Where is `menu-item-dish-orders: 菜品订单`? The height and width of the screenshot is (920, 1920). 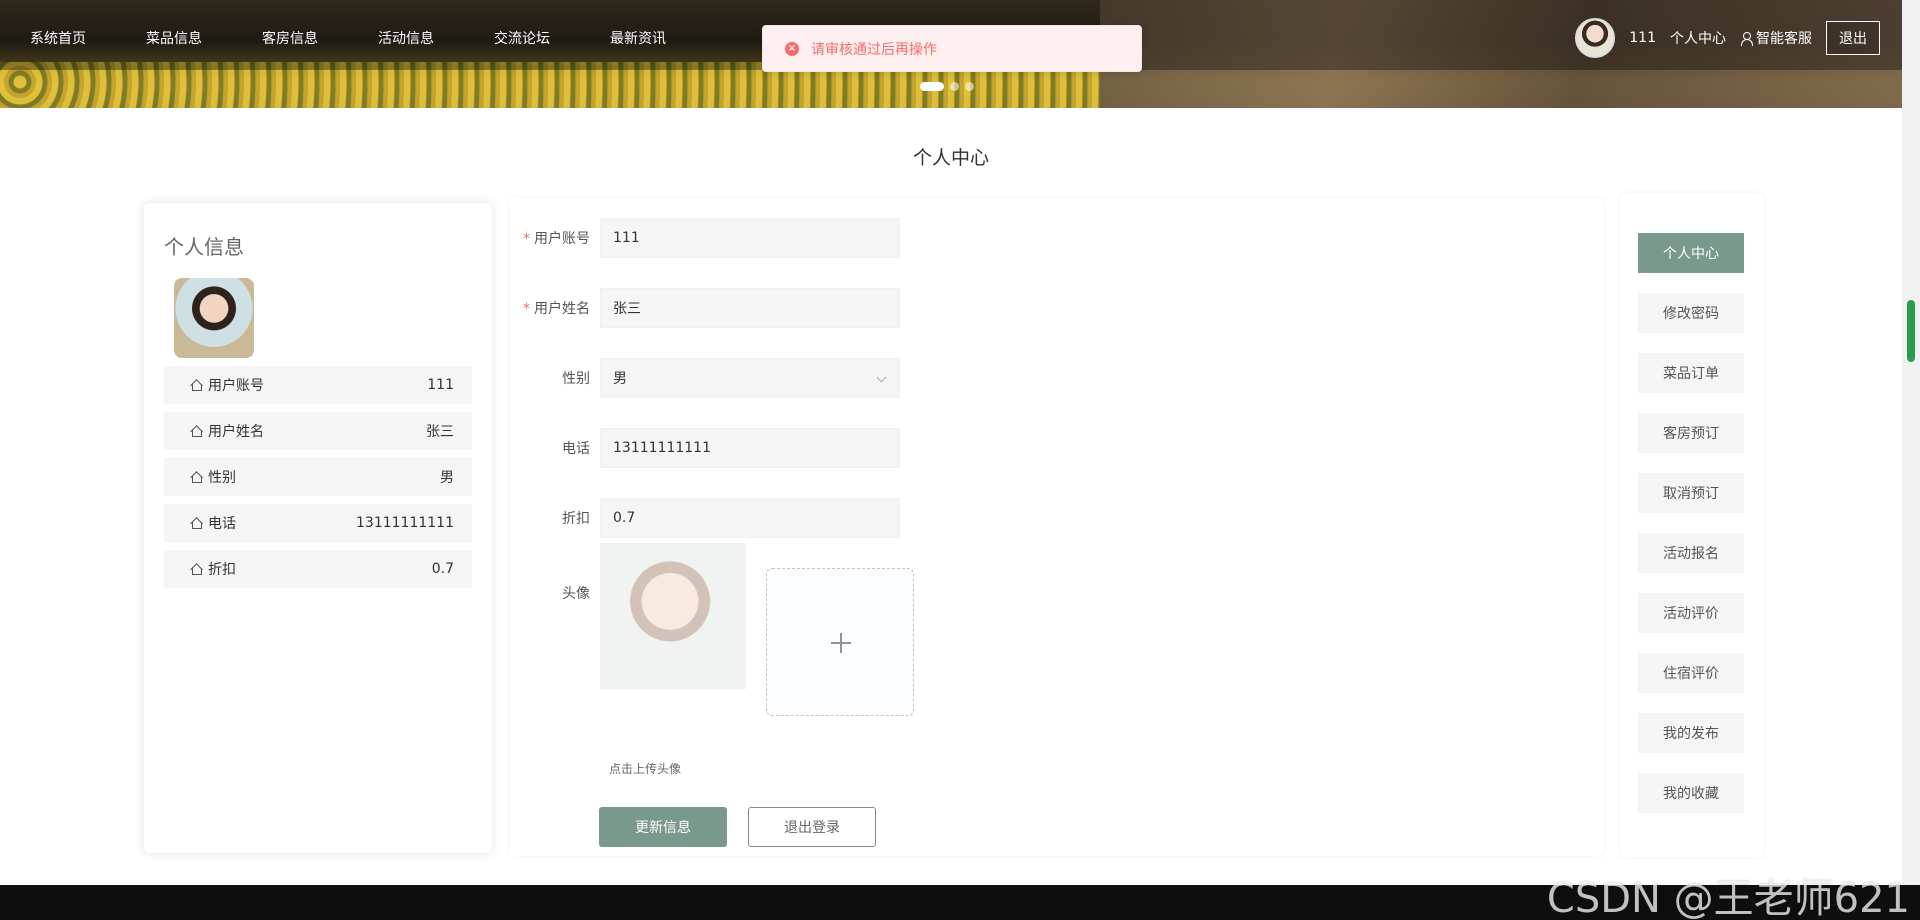
menu-item-dish-orders: 菜品订单 is located at coordinates (1691, 373).